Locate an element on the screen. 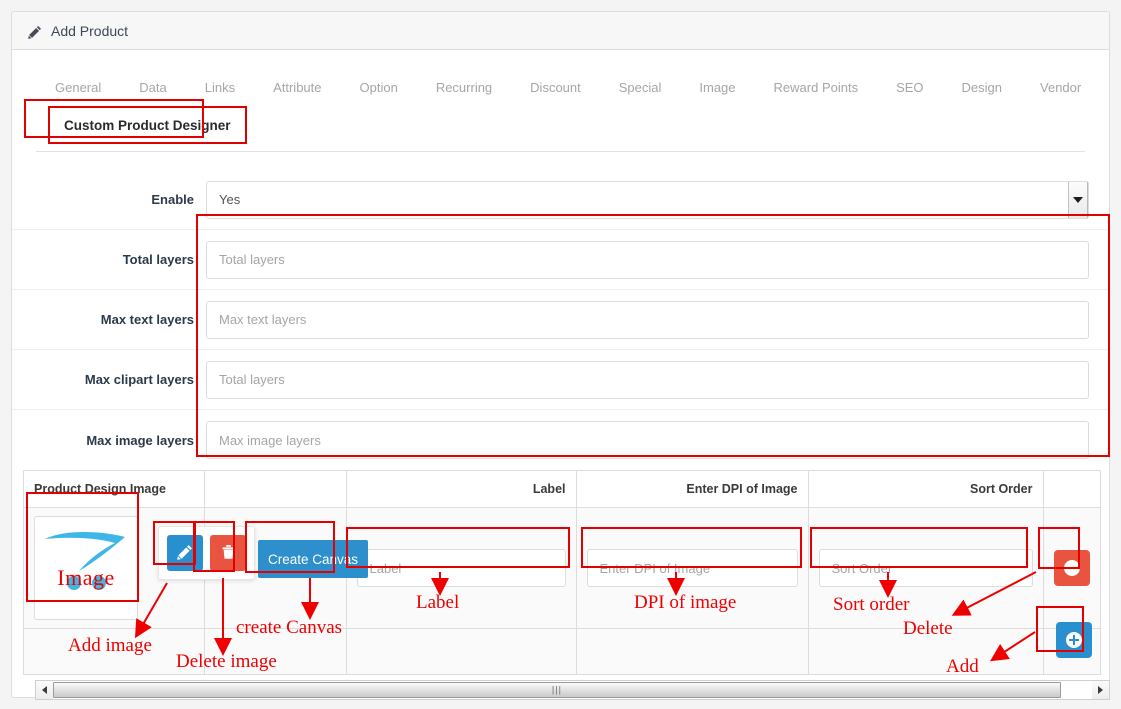 Image resolution: width=1121 pixels, height=709 pixels. tab-data: Data is located at coordinates (152, 87).